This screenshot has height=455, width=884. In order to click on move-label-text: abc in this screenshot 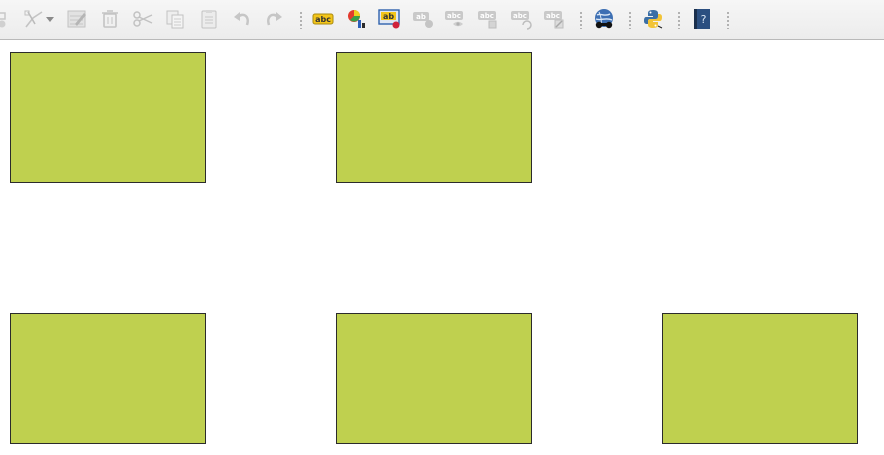, I will do `click(454, 16)`.